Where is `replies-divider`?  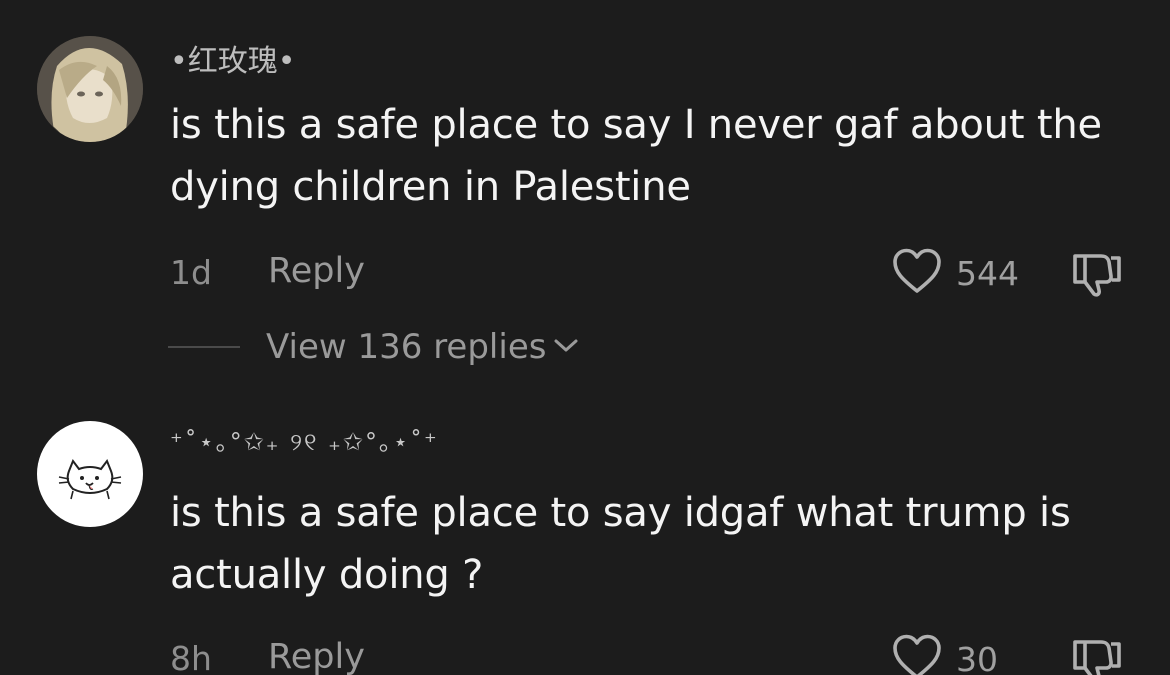
replies-divider is located at coordinates (204, 347).